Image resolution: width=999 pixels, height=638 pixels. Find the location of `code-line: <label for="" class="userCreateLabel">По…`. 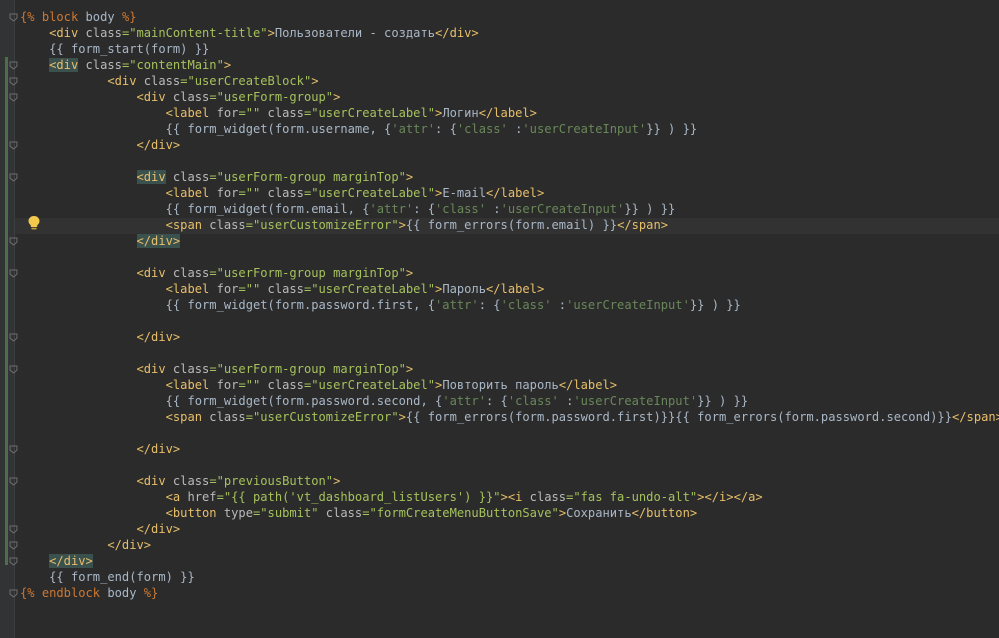

code-line: <label for="" class="userCreateLabel">По… is located at coordinates (509, 385).